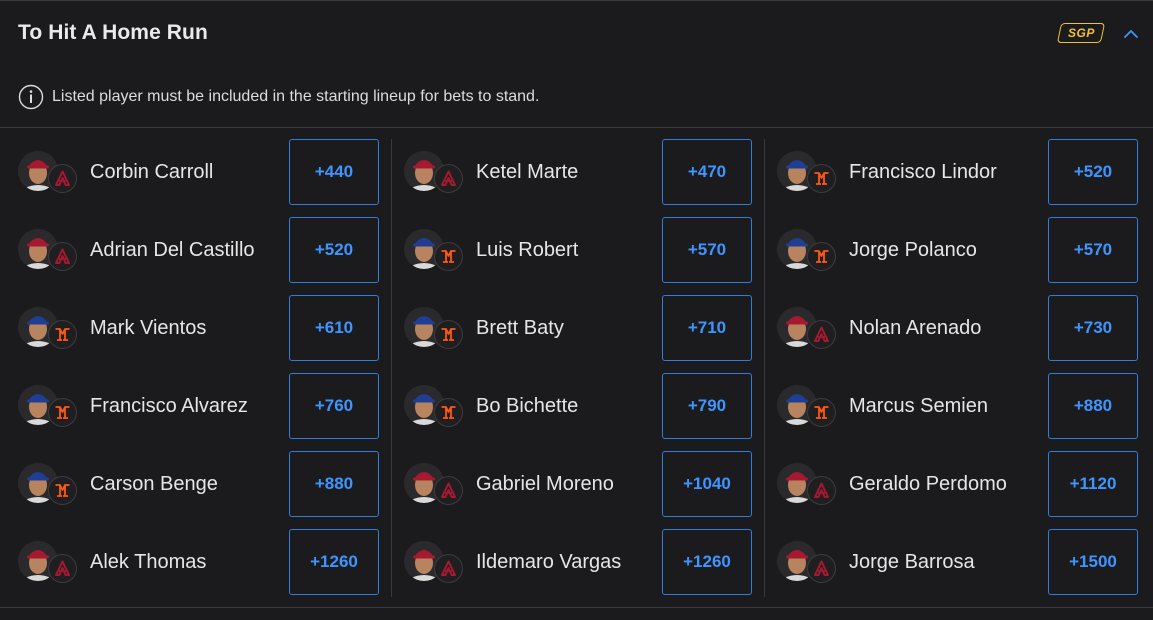 This screenshot has height=620, width=1153. What do you see at coordinates (198, 328) in the screenshot?
I see `player-row: Mark Vientos +610` at bounding box center [198, 328].